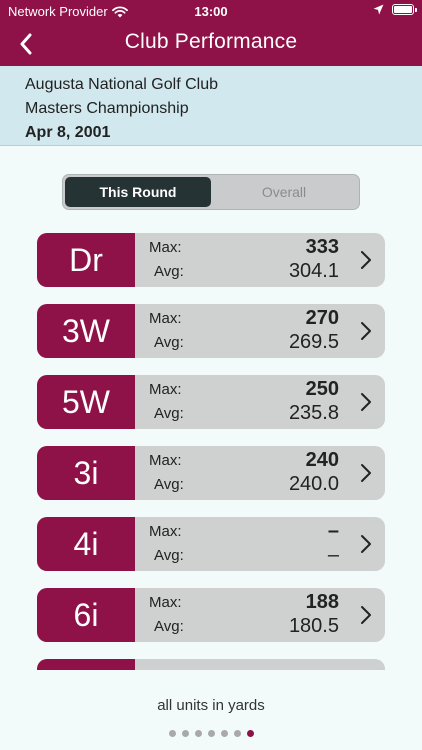  What do you see at coordinates (313, 271) in the screenshot?
I see `avg-value: 304.1` at bounding box center [313, 271].